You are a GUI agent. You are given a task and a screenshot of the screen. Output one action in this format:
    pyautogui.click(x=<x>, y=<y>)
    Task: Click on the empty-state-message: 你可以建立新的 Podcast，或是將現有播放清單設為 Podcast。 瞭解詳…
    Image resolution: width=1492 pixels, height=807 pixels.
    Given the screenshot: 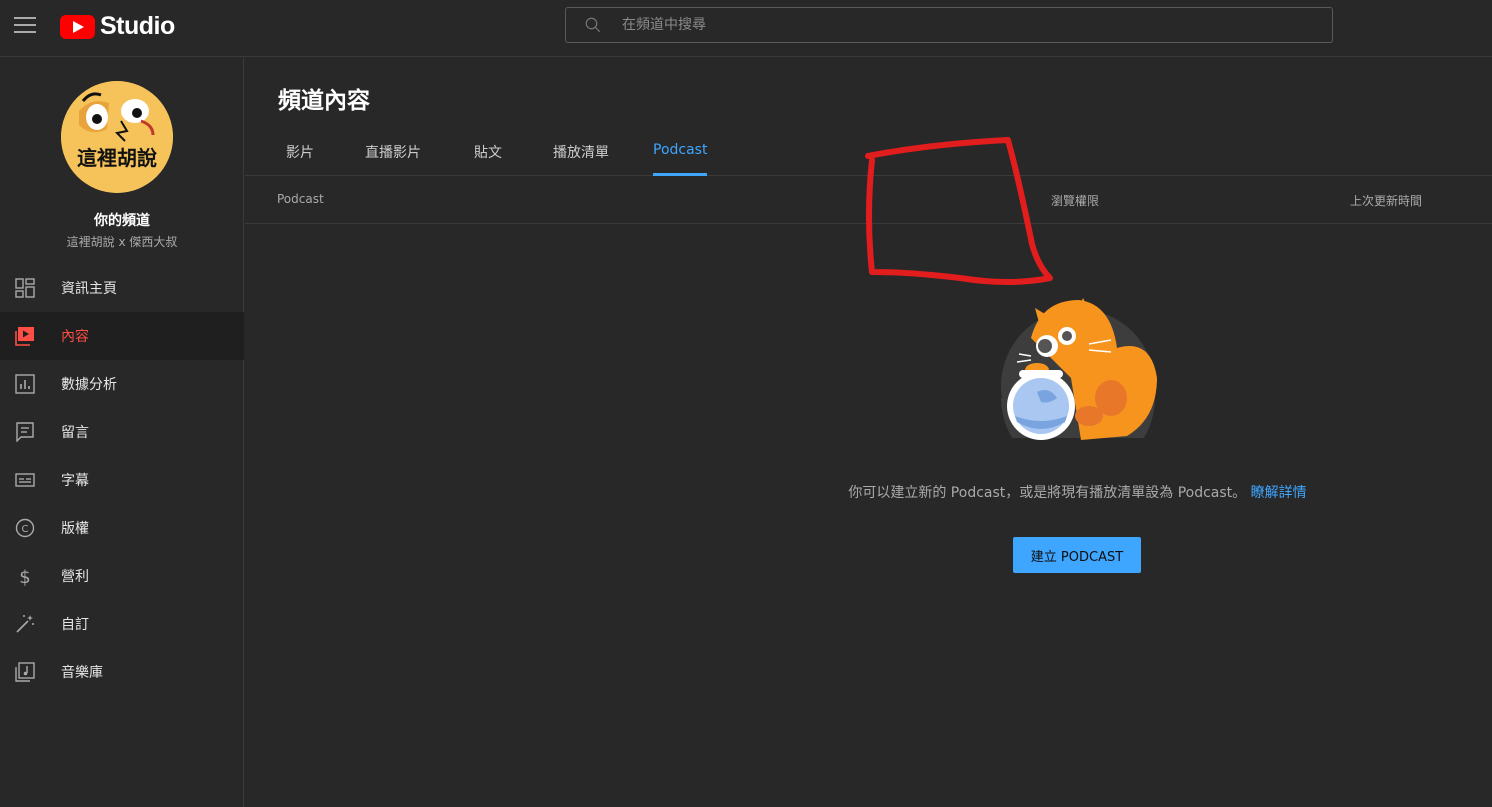 What is the action you would take?
    pyautogui.click(x=1077, y=493)
    